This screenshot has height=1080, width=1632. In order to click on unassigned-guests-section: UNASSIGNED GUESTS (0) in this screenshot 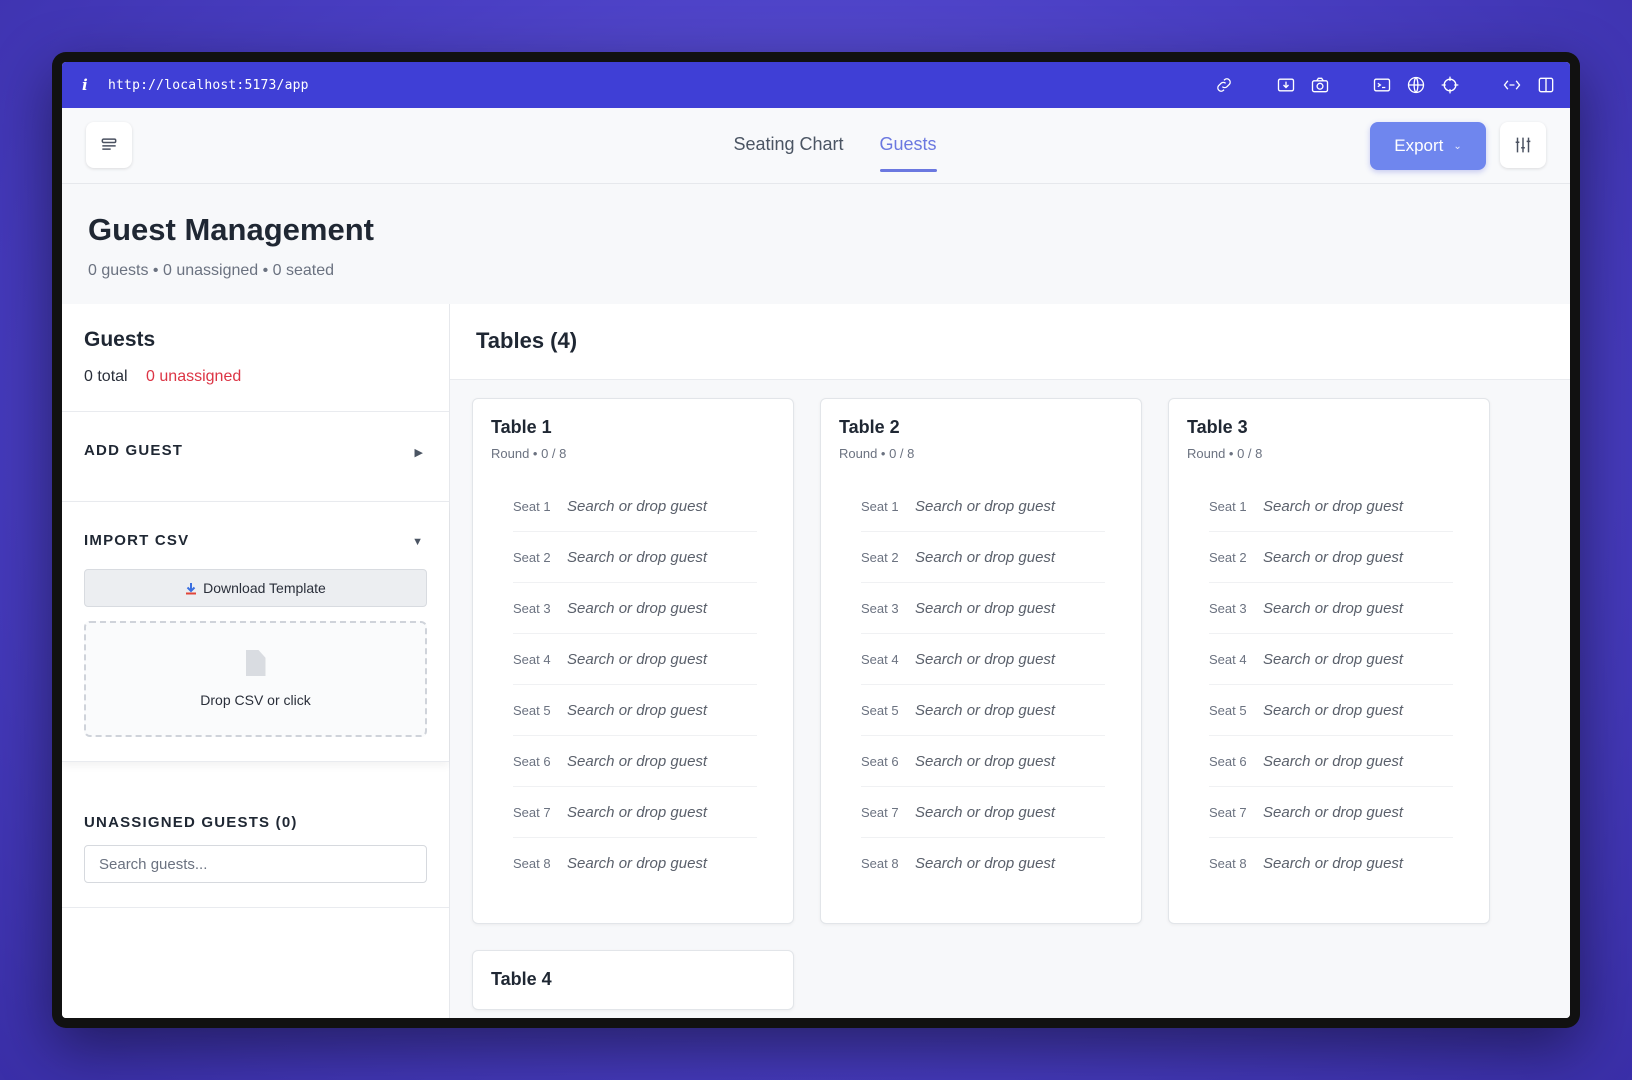, I will do `click(255, 835)`.